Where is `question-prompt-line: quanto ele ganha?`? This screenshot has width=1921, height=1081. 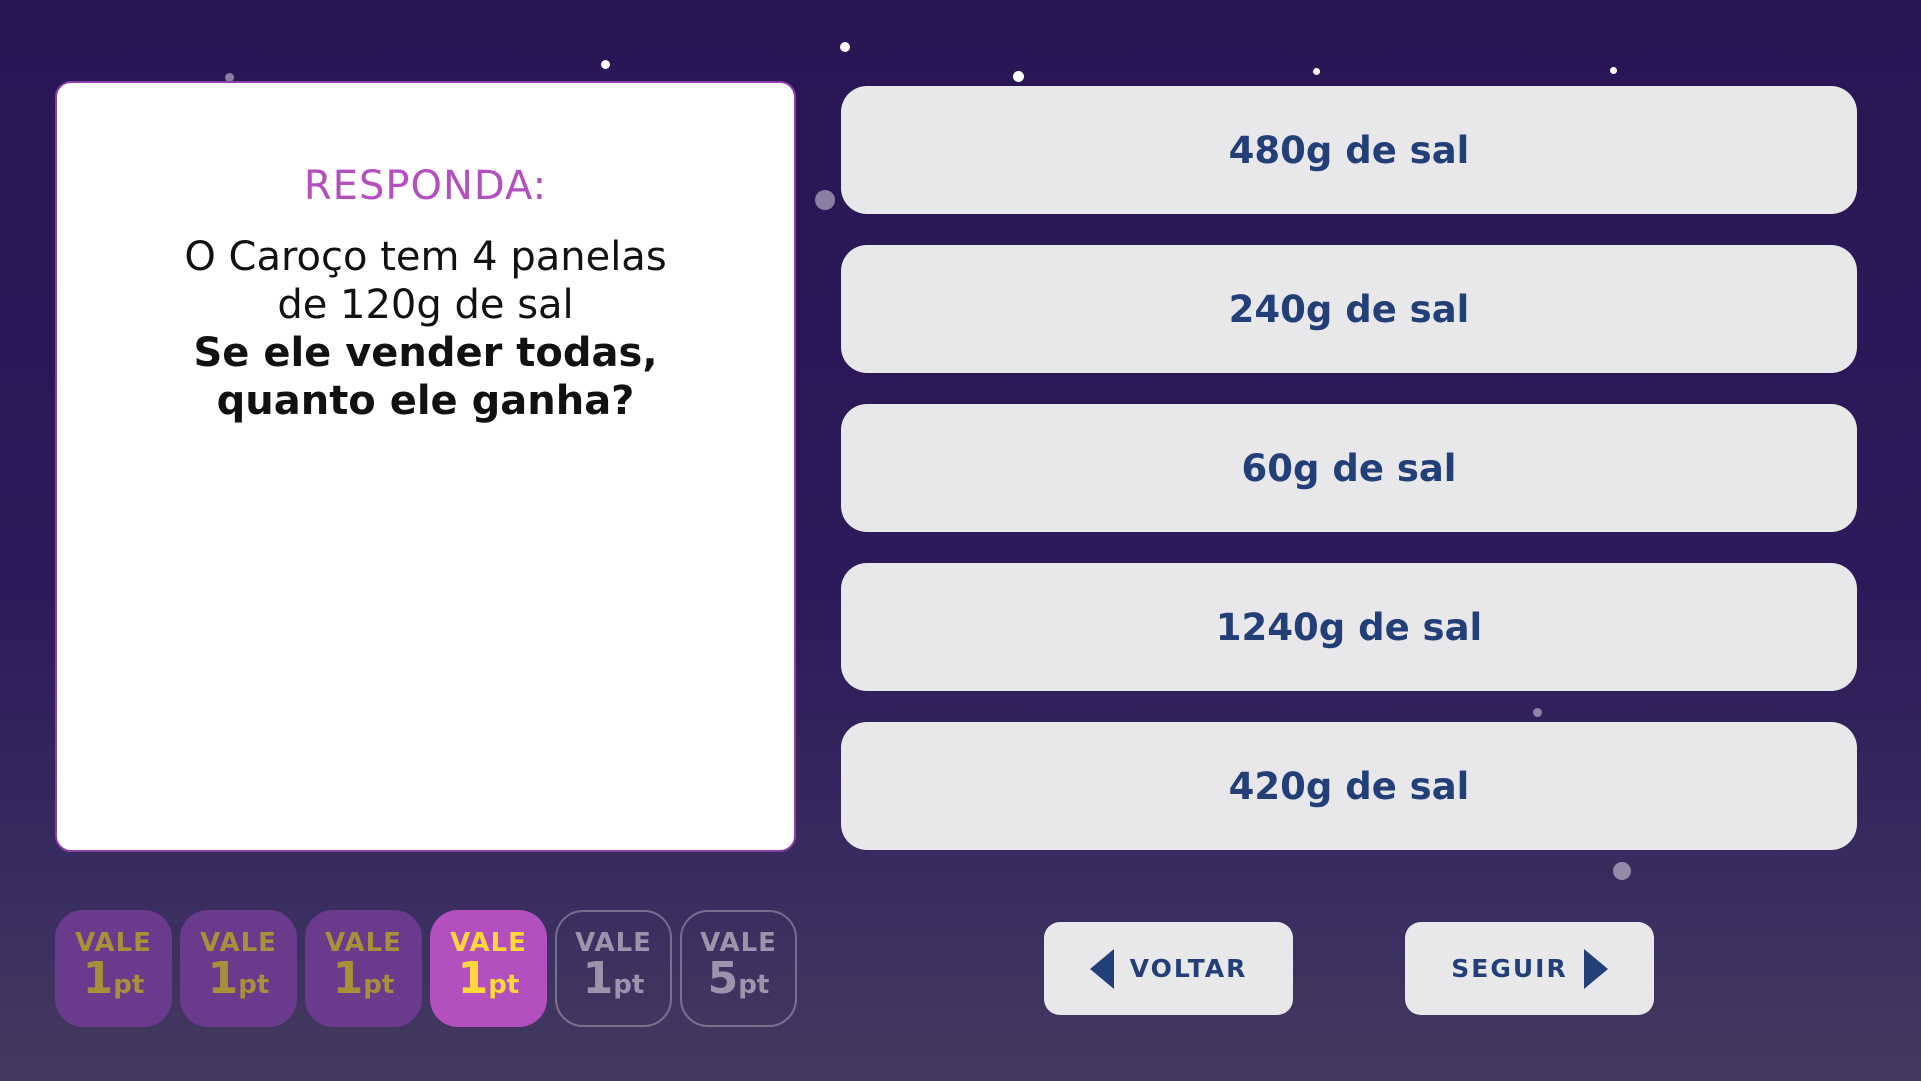 question-prompt-line: quanto ele ganha? is located at coordinates (425, 401).